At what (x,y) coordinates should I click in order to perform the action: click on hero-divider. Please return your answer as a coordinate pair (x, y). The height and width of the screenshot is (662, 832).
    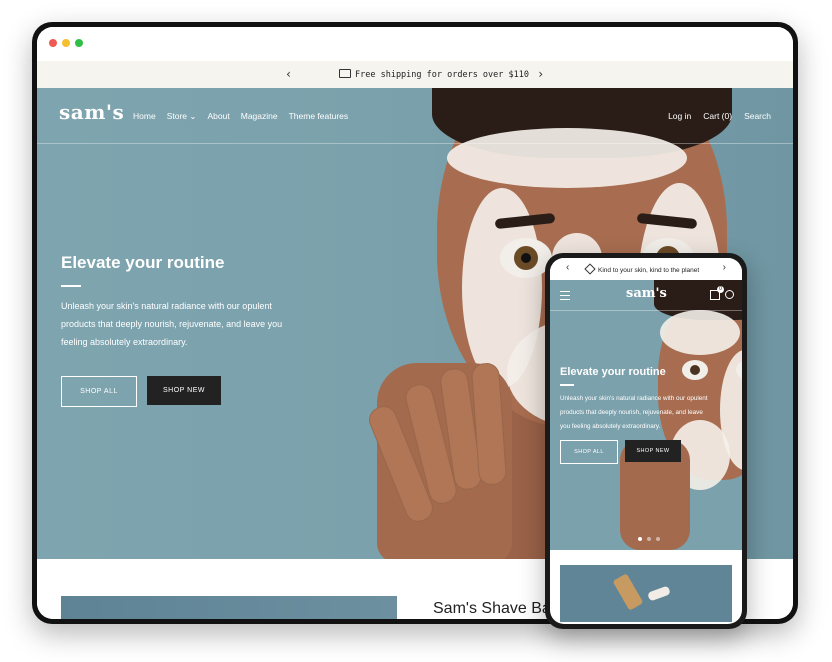
    Looking at the image, I should click on (71, 286).